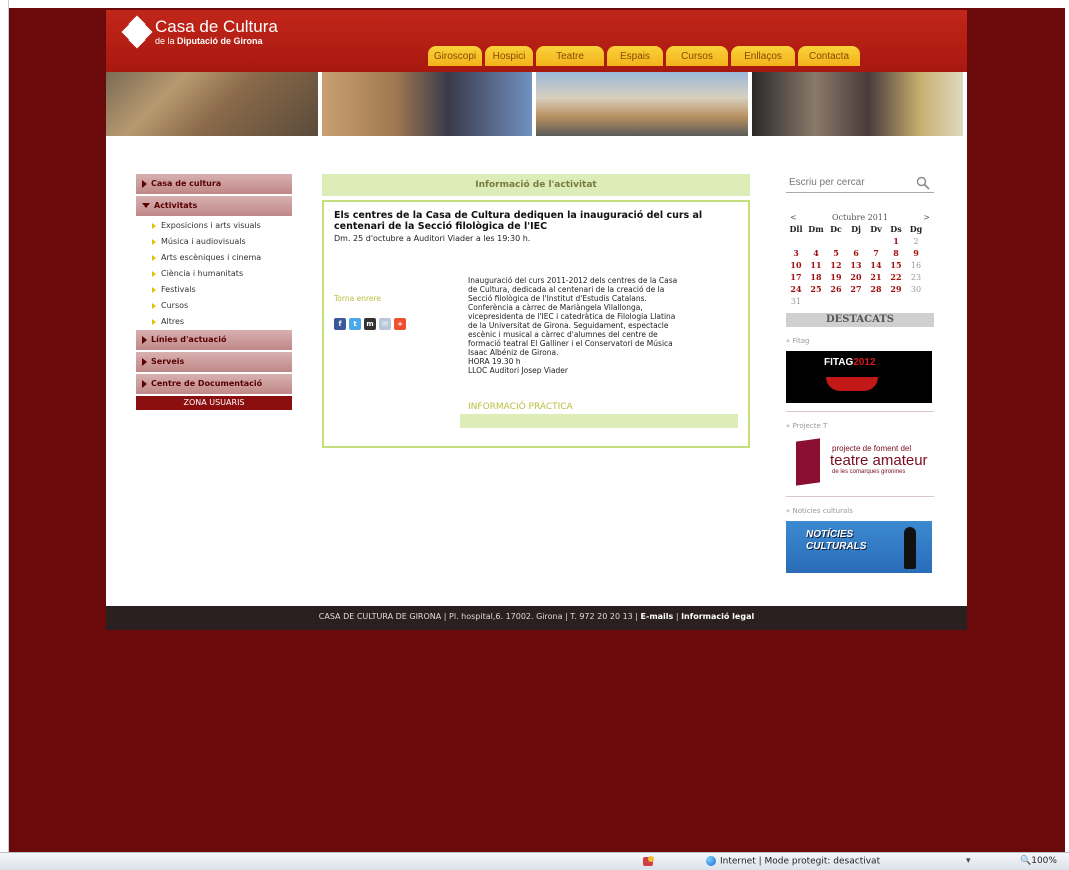 The image size is (1069, 870). Describe the element at coordinates (860, 217) in the screenshot. I see `calendar-month: Octubre 2011` at that location.